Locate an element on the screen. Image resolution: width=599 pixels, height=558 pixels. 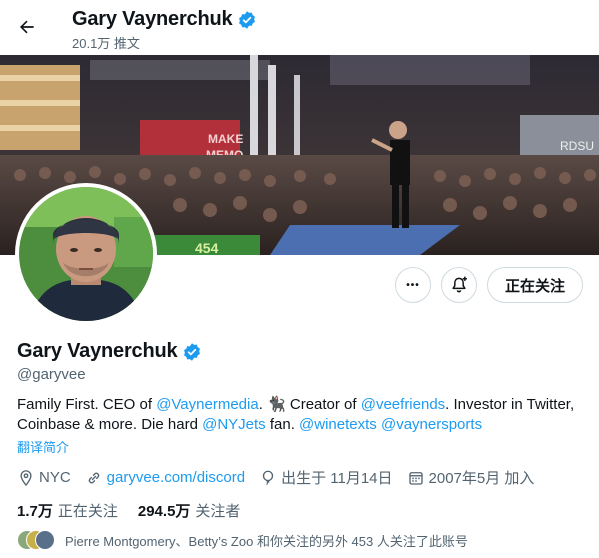
profile-handle: @garyvee is located at coordinates (51, 374).